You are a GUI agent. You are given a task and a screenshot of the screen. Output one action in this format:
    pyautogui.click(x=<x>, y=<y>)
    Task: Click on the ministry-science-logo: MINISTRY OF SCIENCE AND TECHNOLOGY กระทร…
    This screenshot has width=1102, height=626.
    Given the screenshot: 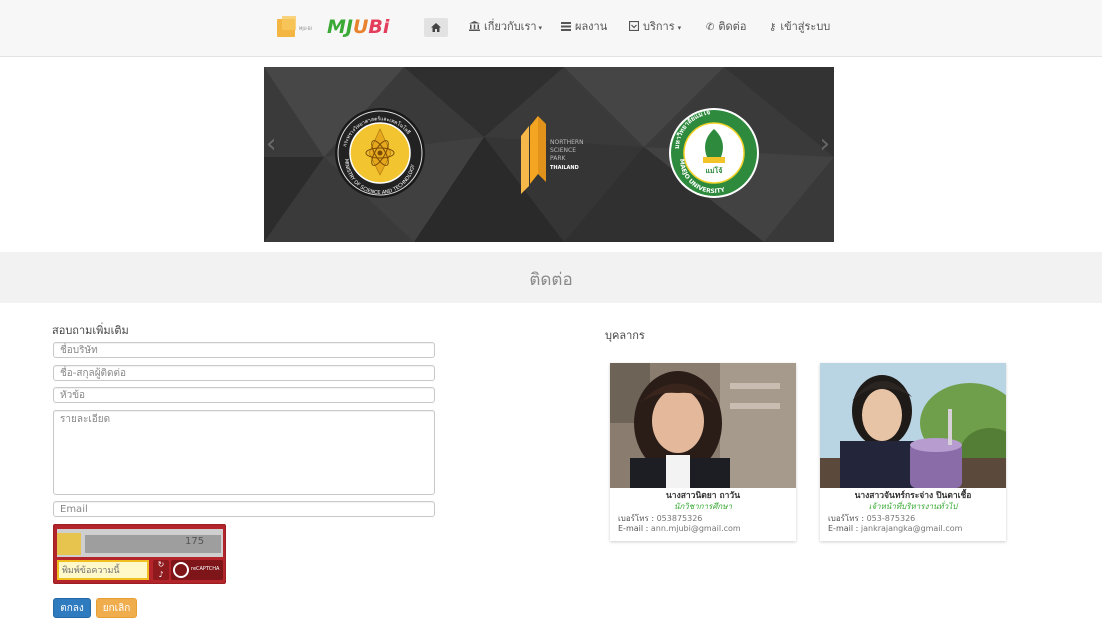 What is the action you would take?
    pyautogui.click(x=380, y=153)
    